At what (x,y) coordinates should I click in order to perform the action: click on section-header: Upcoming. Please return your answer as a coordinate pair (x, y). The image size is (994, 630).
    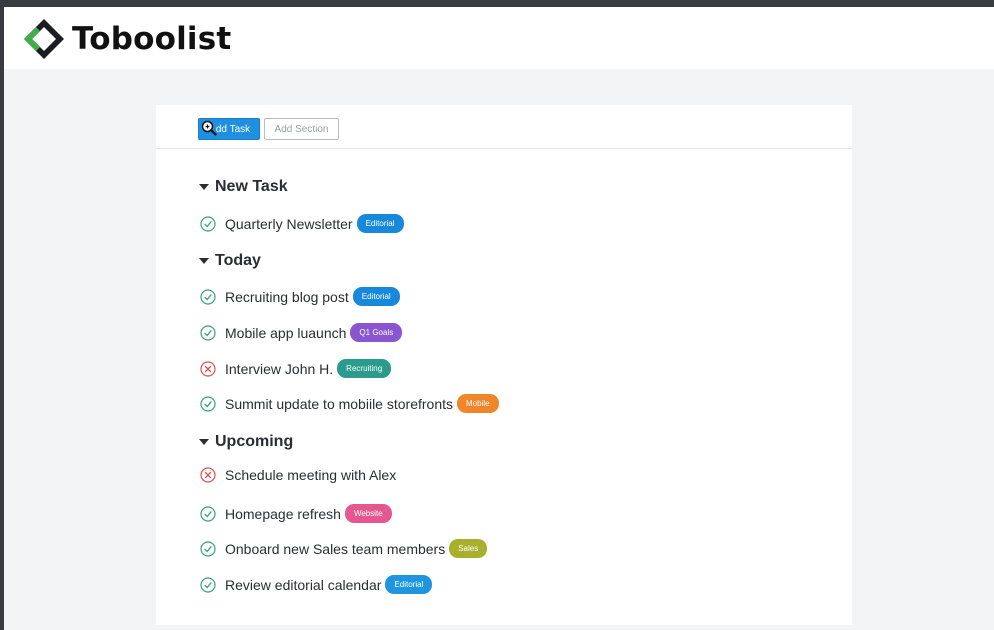
    Looking at the image, I should click on (246, 442).